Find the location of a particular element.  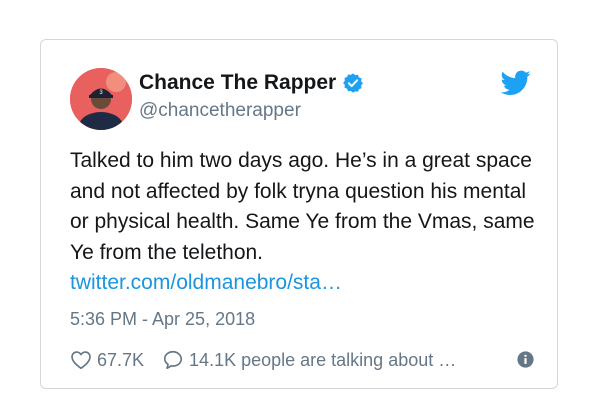

avatar: 3 is located at coordinates (101, 99).